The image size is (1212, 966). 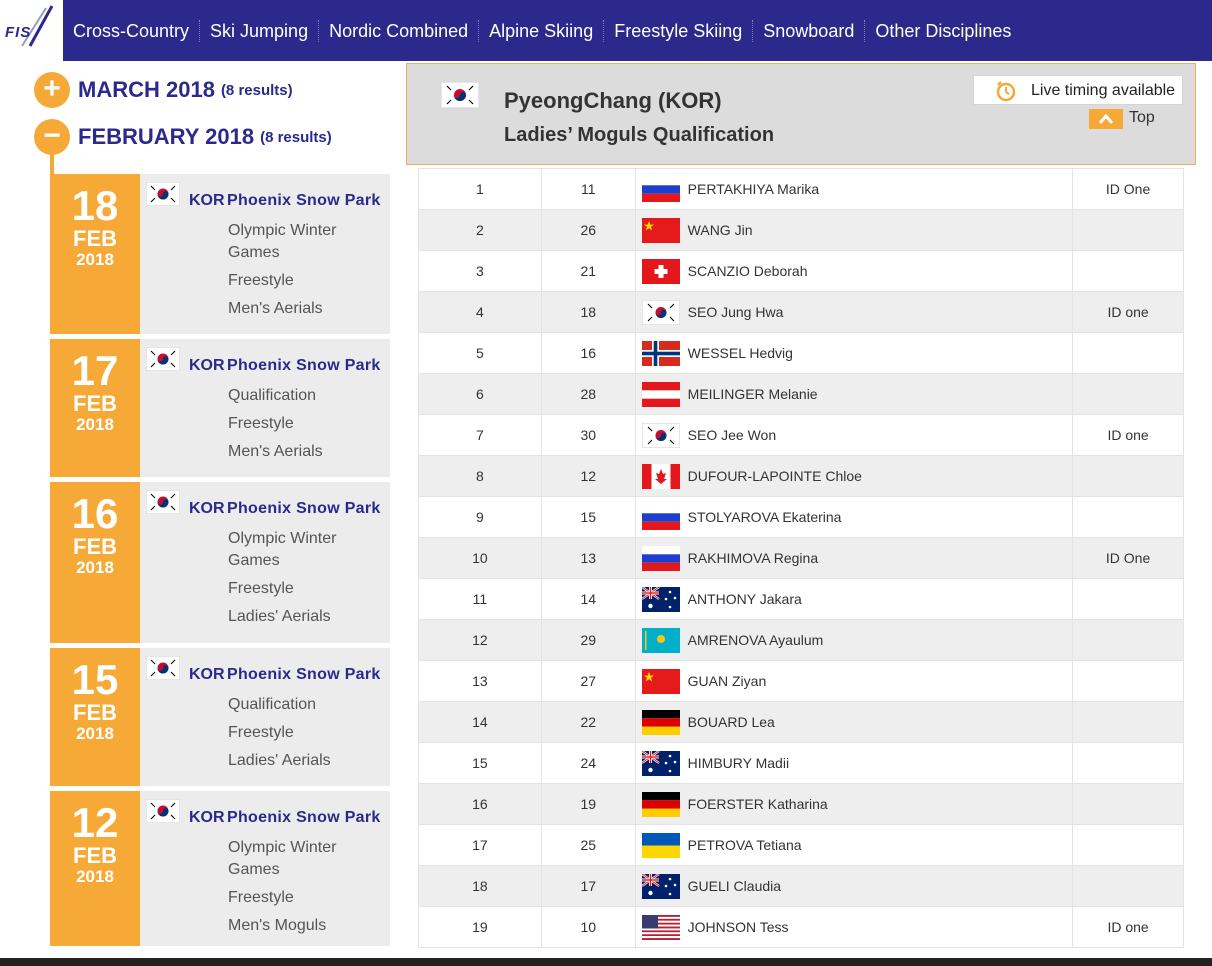 I want to click on athlete-cell: JOHNSON Tess, so click(x=854, y=927).